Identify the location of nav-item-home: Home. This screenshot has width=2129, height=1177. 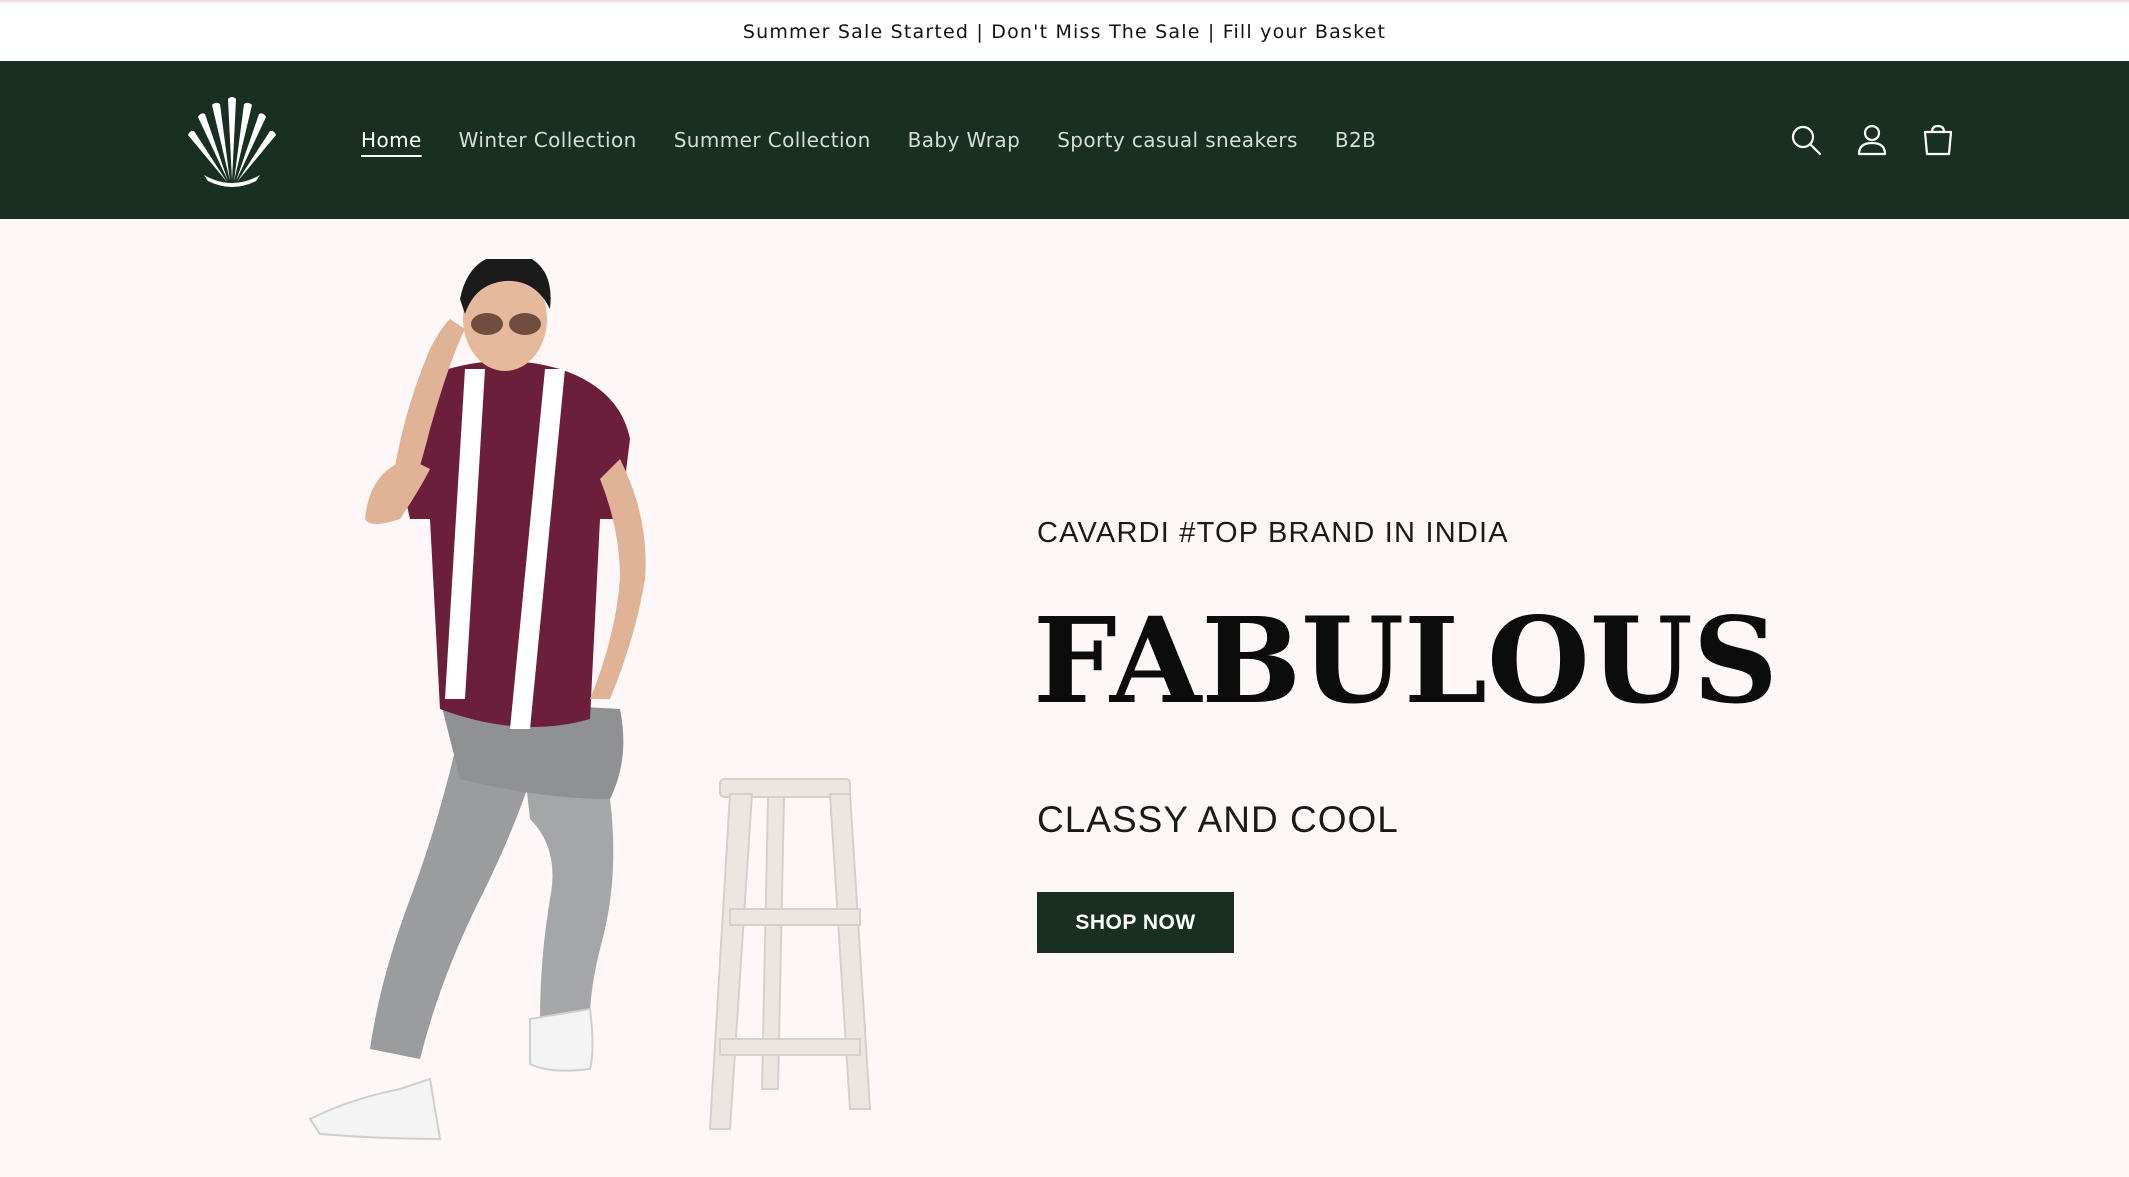
(391, 140).